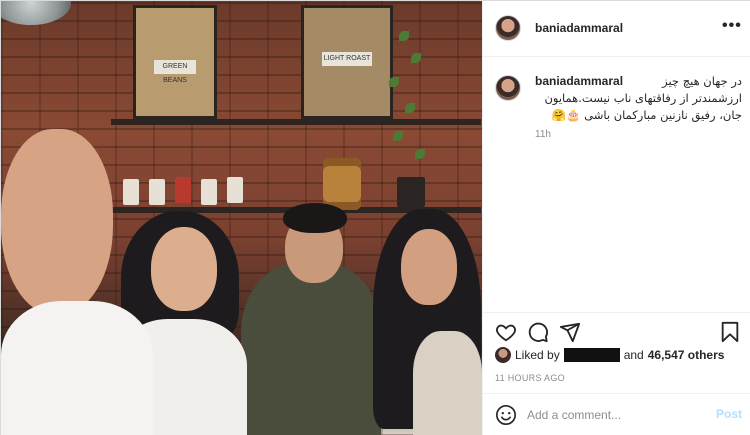  What do you see at coordinates (633, 355) in the screenshot?
I see `liked-by-and: and` at bounding box center [633, 355].